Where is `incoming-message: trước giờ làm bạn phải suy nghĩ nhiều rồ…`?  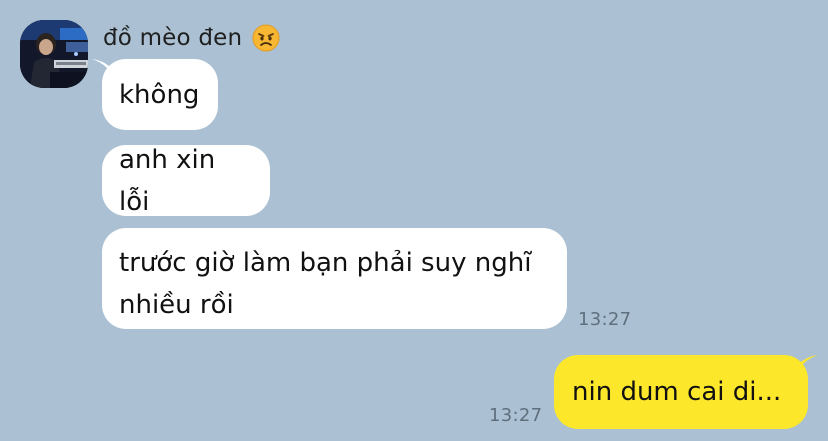 incoming-message: trước giờ làm bạn phải suy nghĩ nhiều rồ… is located at coordinates (334, 278).